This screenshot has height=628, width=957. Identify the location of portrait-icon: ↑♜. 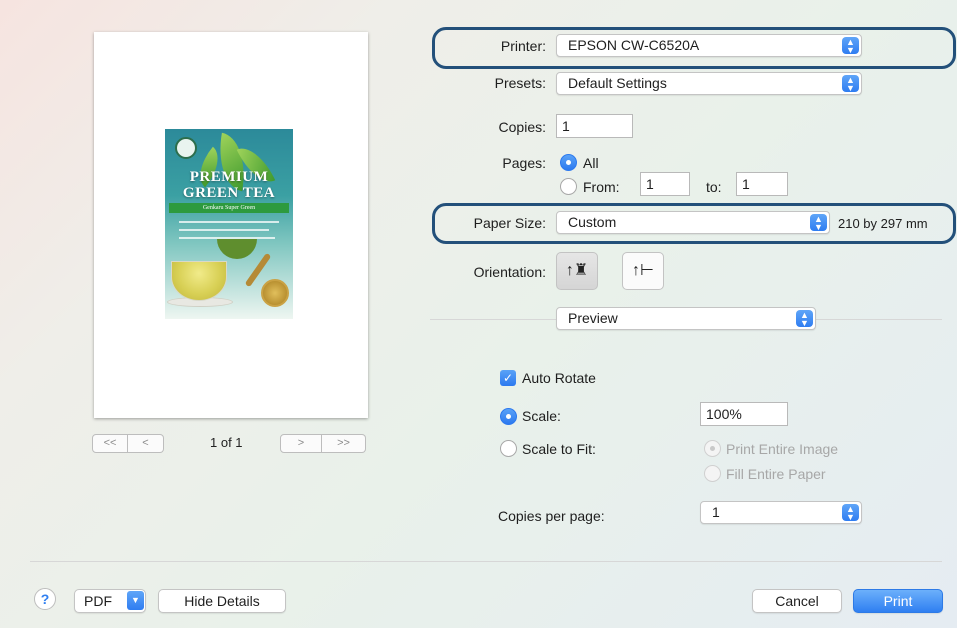
(577, 270).